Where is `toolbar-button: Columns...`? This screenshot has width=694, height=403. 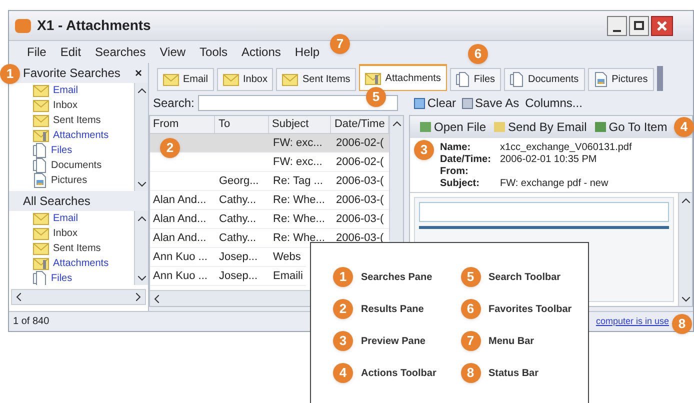 toolbar-button: Columns... is located at coordinates (553, 103).